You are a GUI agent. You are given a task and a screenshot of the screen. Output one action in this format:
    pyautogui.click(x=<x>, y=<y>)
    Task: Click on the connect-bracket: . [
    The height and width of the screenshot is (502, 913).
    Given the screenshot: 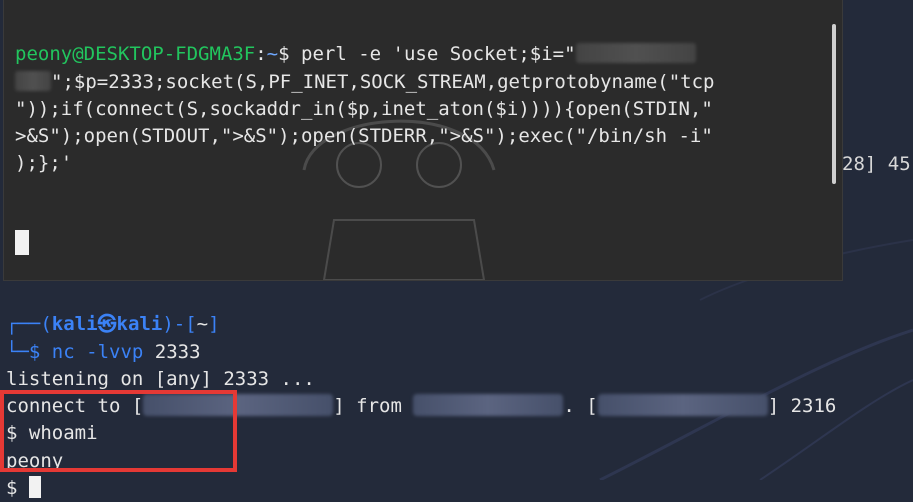 What is the action you would take?
    pyautogui.click(x=580, y=406)
    